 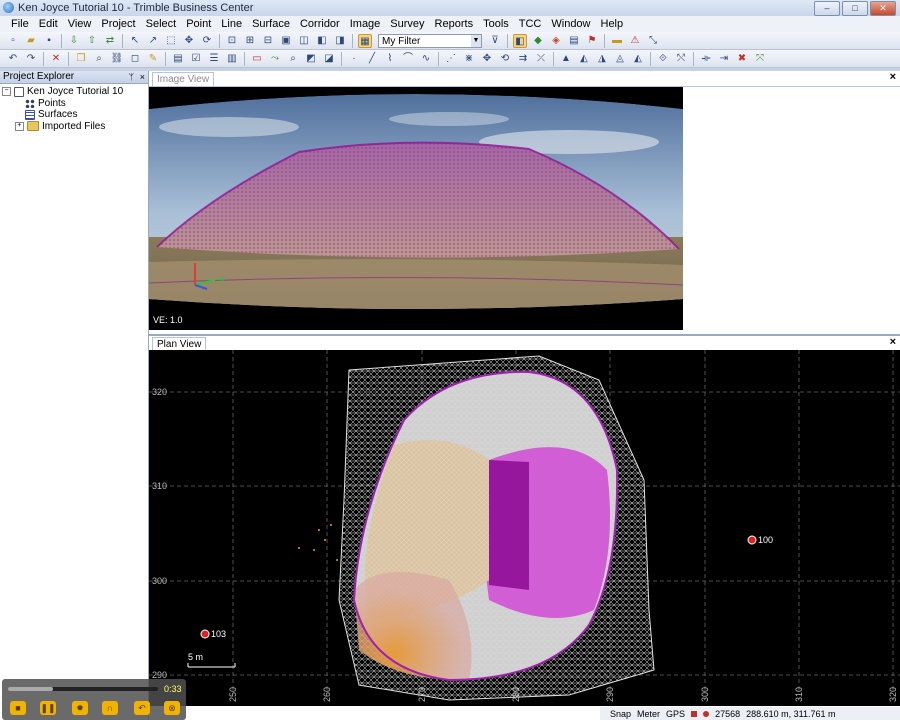 What do you see at coordinates (183, 79) in the screenshot?
I see `tab-image-view: Image View` at bounding box center [183, 79].